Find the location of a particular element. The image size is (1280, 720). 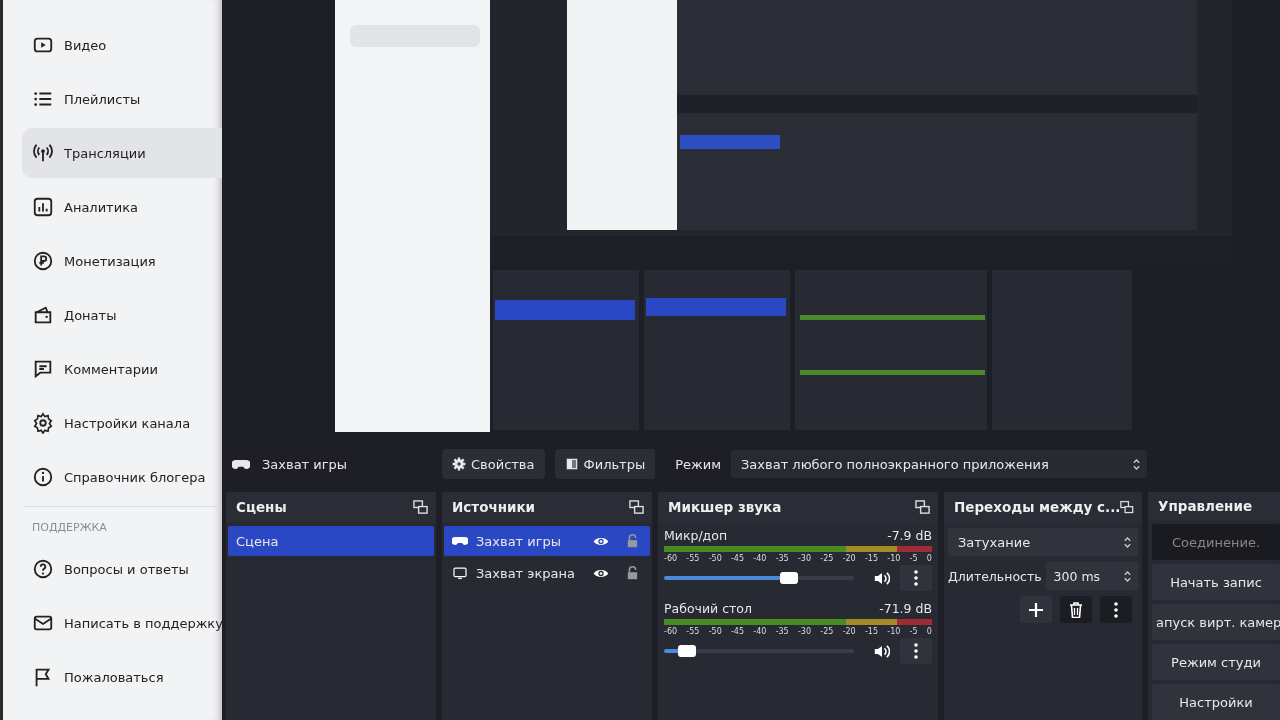

source-item: Захват экрана is located at coordinates (547, 573).